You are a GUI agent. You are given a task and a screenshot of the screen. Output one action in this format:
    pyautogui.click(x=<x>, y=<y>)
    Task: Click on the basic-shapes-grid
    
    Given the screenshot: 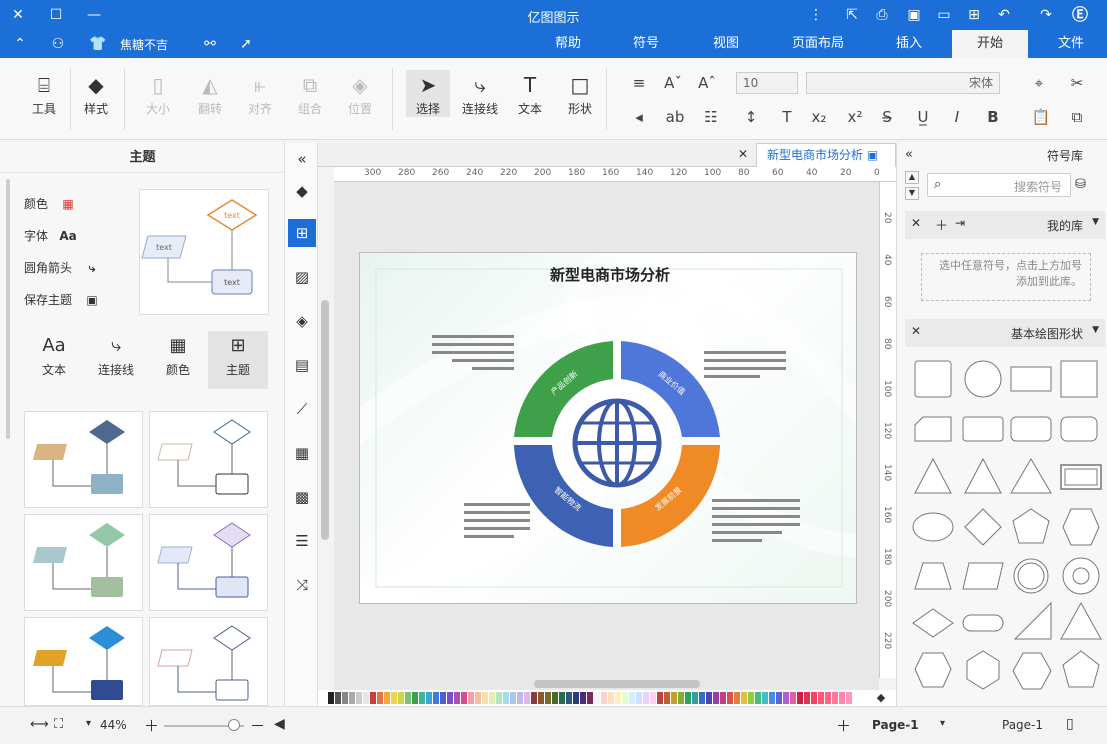 What is the action you would take?
    pyautogui.click(x=1005, y=528)
    